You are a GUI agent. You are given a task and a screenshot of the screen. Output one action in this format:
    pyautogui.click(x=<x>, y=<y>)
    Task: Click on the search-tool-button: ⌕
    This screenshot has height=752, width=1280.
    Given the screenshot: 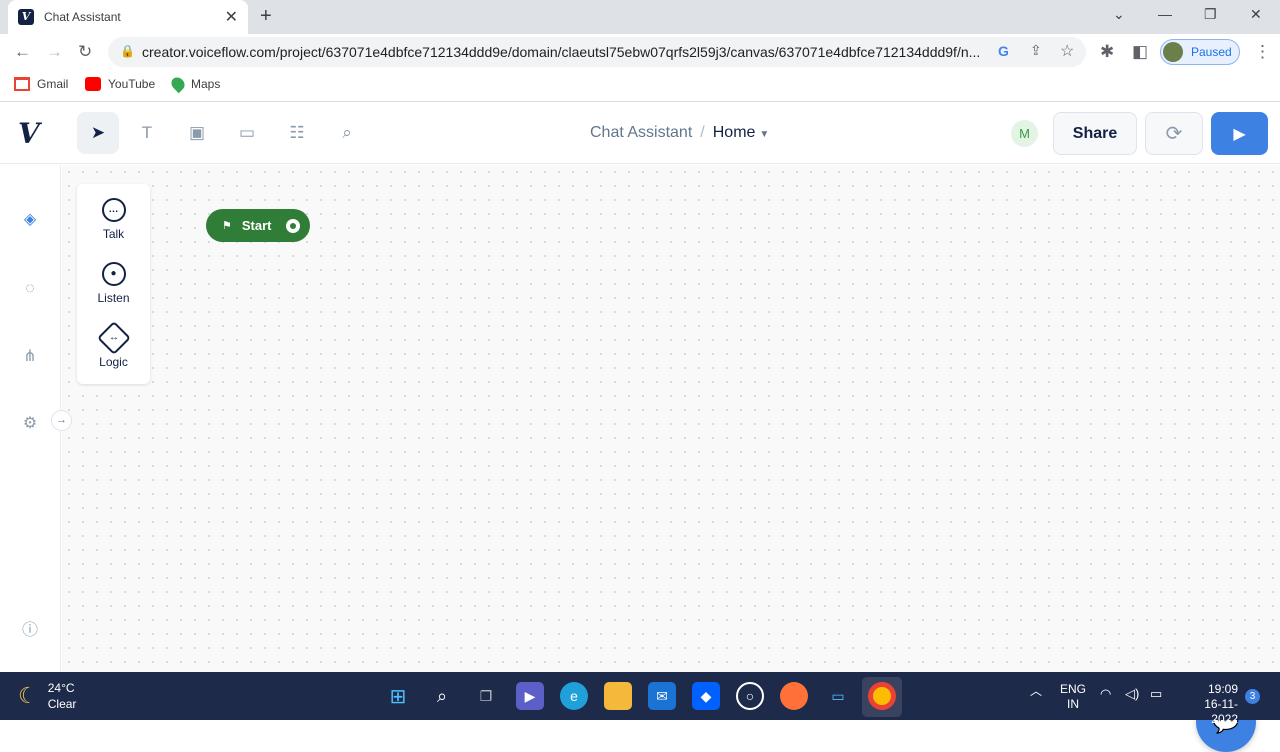 What is the action you would take?
    pyautogui.click(x=347, y=133)
    